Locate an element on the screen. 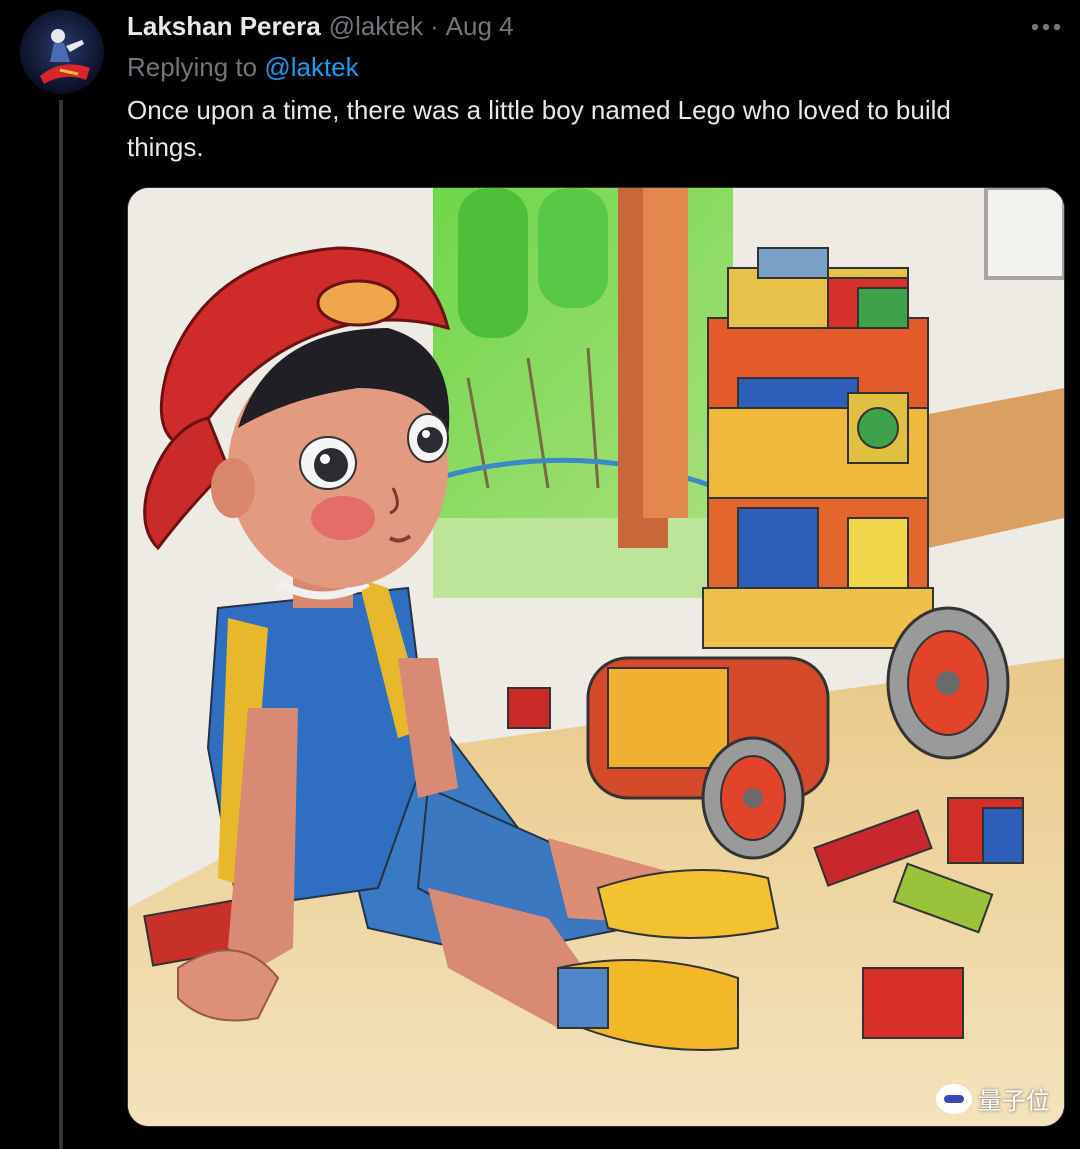 The width and height of the screenshot is (1080, 1149). avatar is located at coordinates (62, 52).